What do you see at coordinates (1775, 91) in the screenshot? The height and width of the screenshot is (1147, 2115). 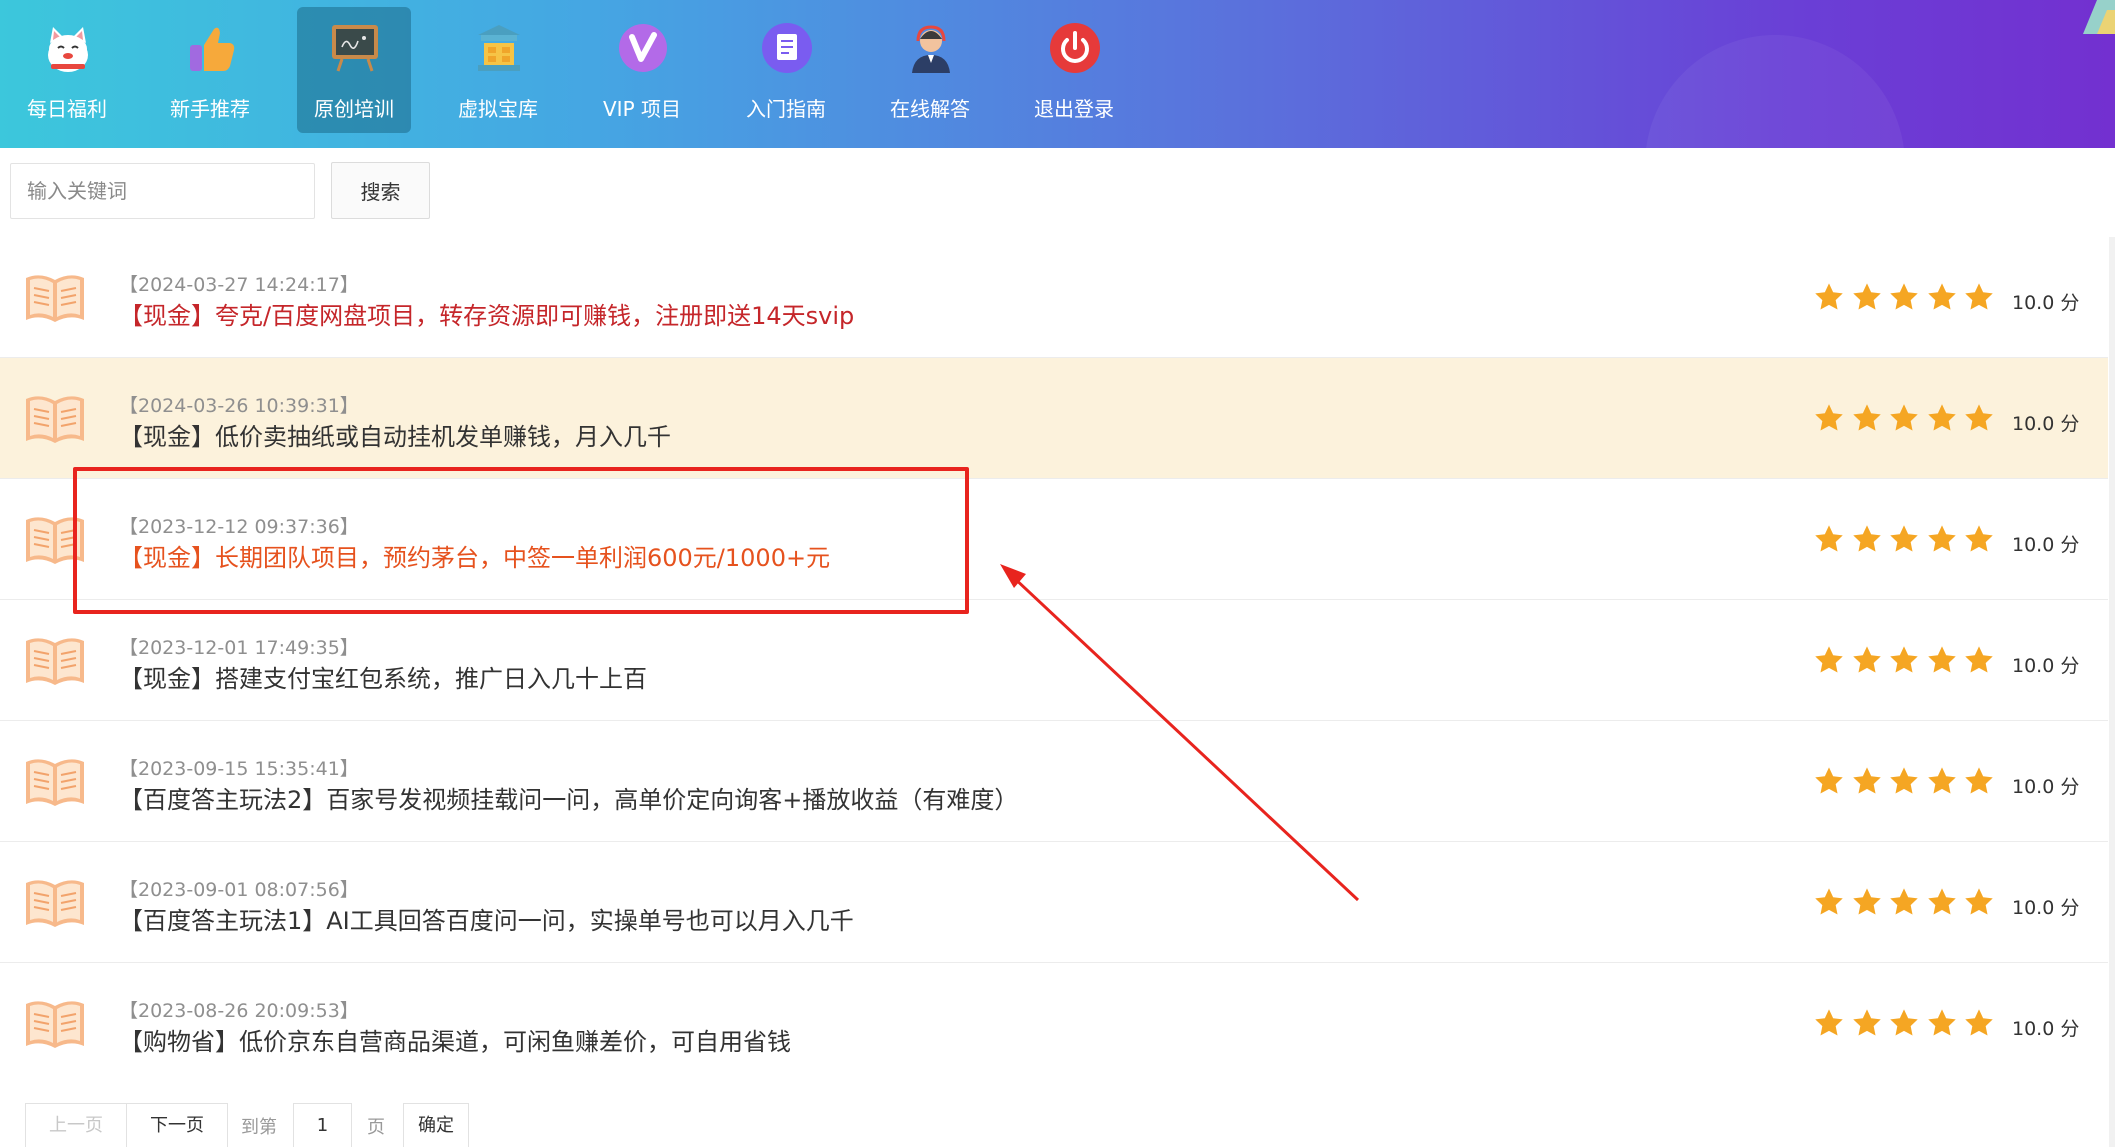 I see `header-decoration` at bounding box center [1775, 91].